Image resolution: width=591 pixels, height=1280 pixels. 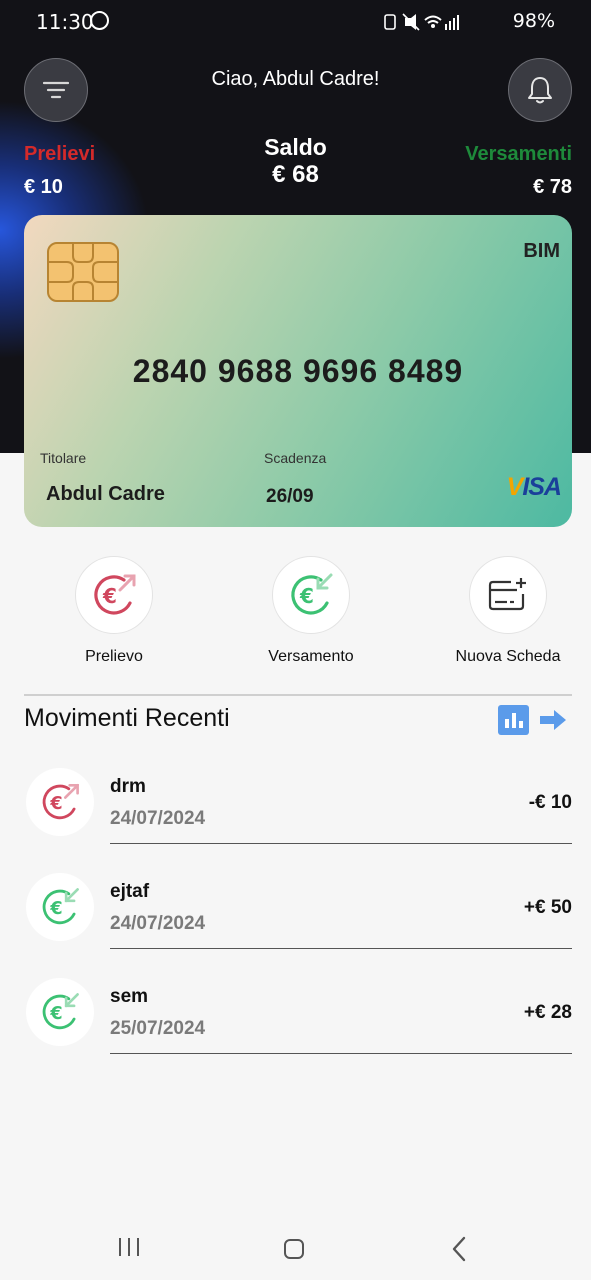 I want to click on bell-icon, so click(x=540, y=90).